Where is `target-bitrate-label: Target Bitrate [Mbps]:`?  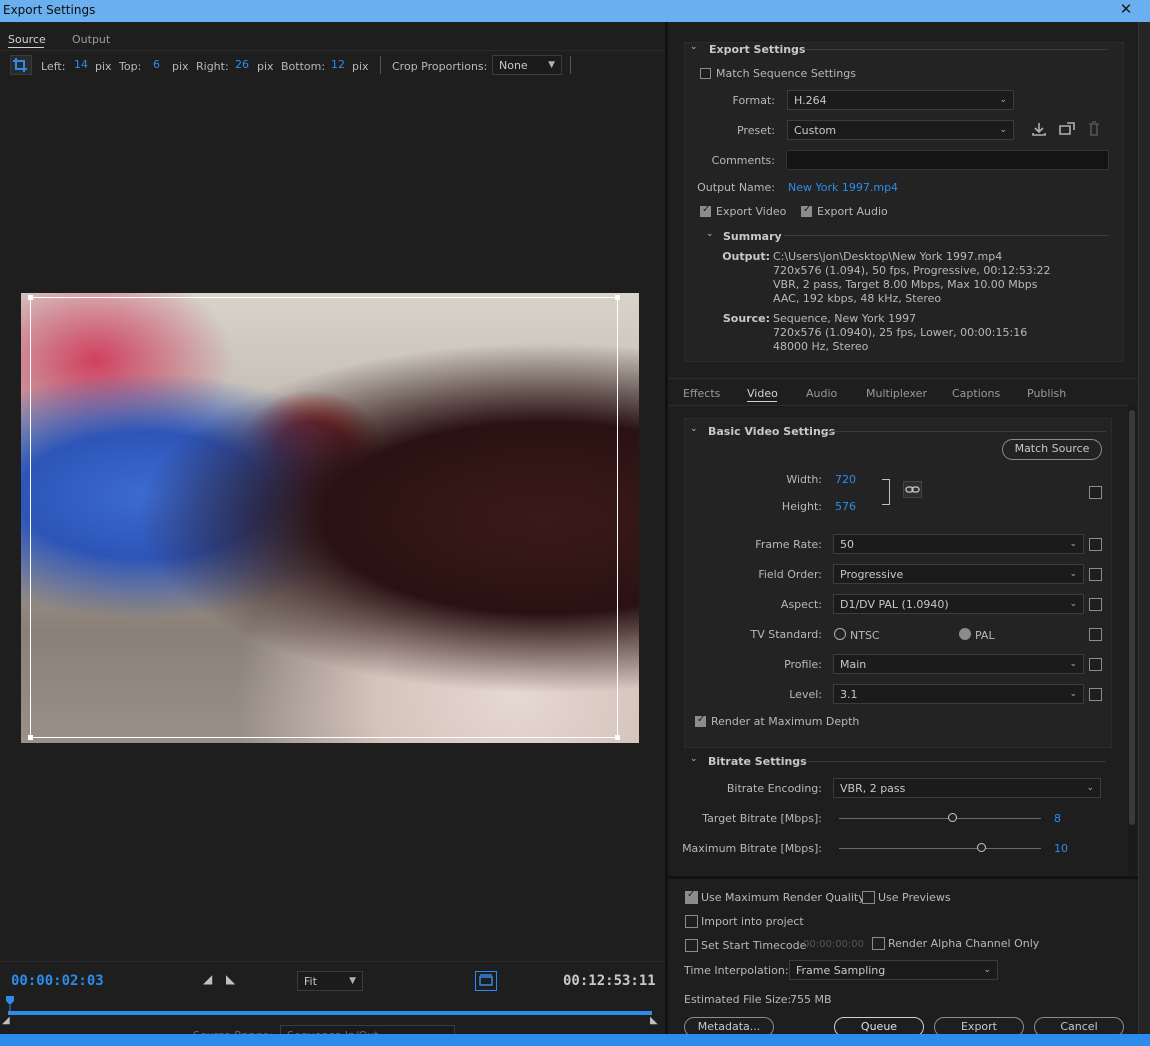 target-bitrate-label: Target Bitrate [Mbps]: is located at coordinates (762, 818).